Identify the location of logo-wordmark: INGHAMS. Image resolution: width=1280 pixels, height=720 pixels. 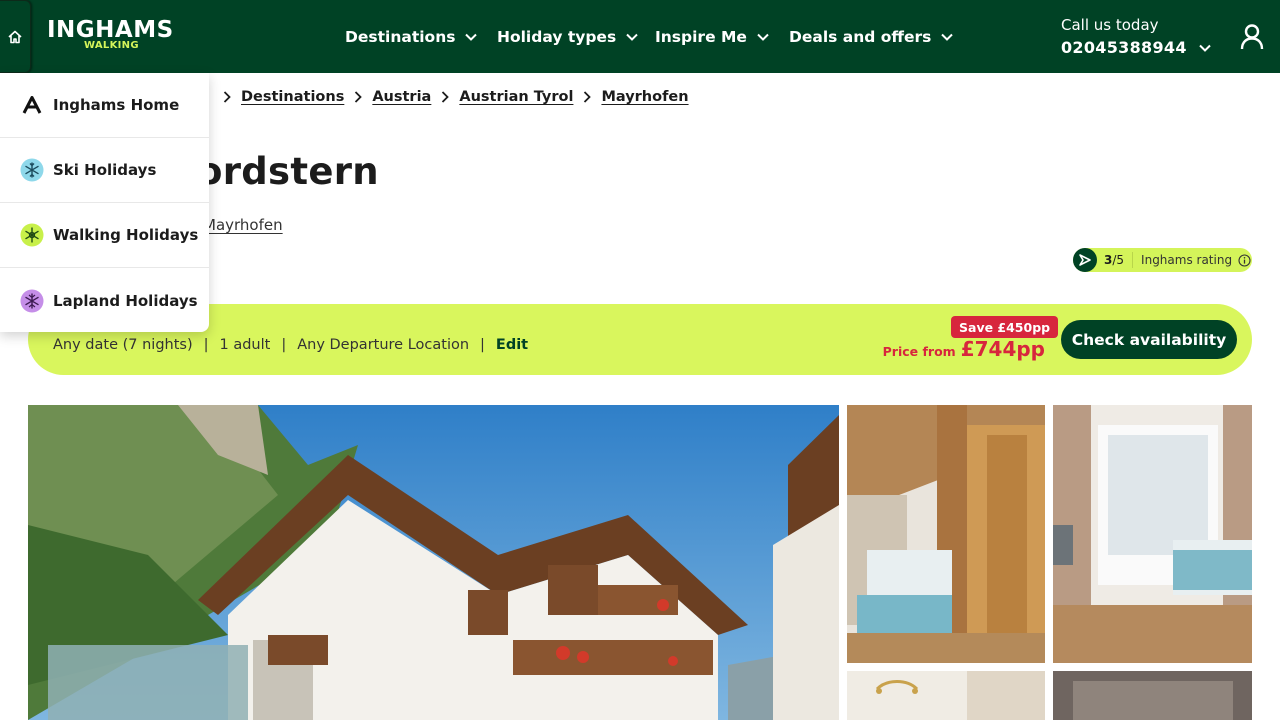
(110, 30).